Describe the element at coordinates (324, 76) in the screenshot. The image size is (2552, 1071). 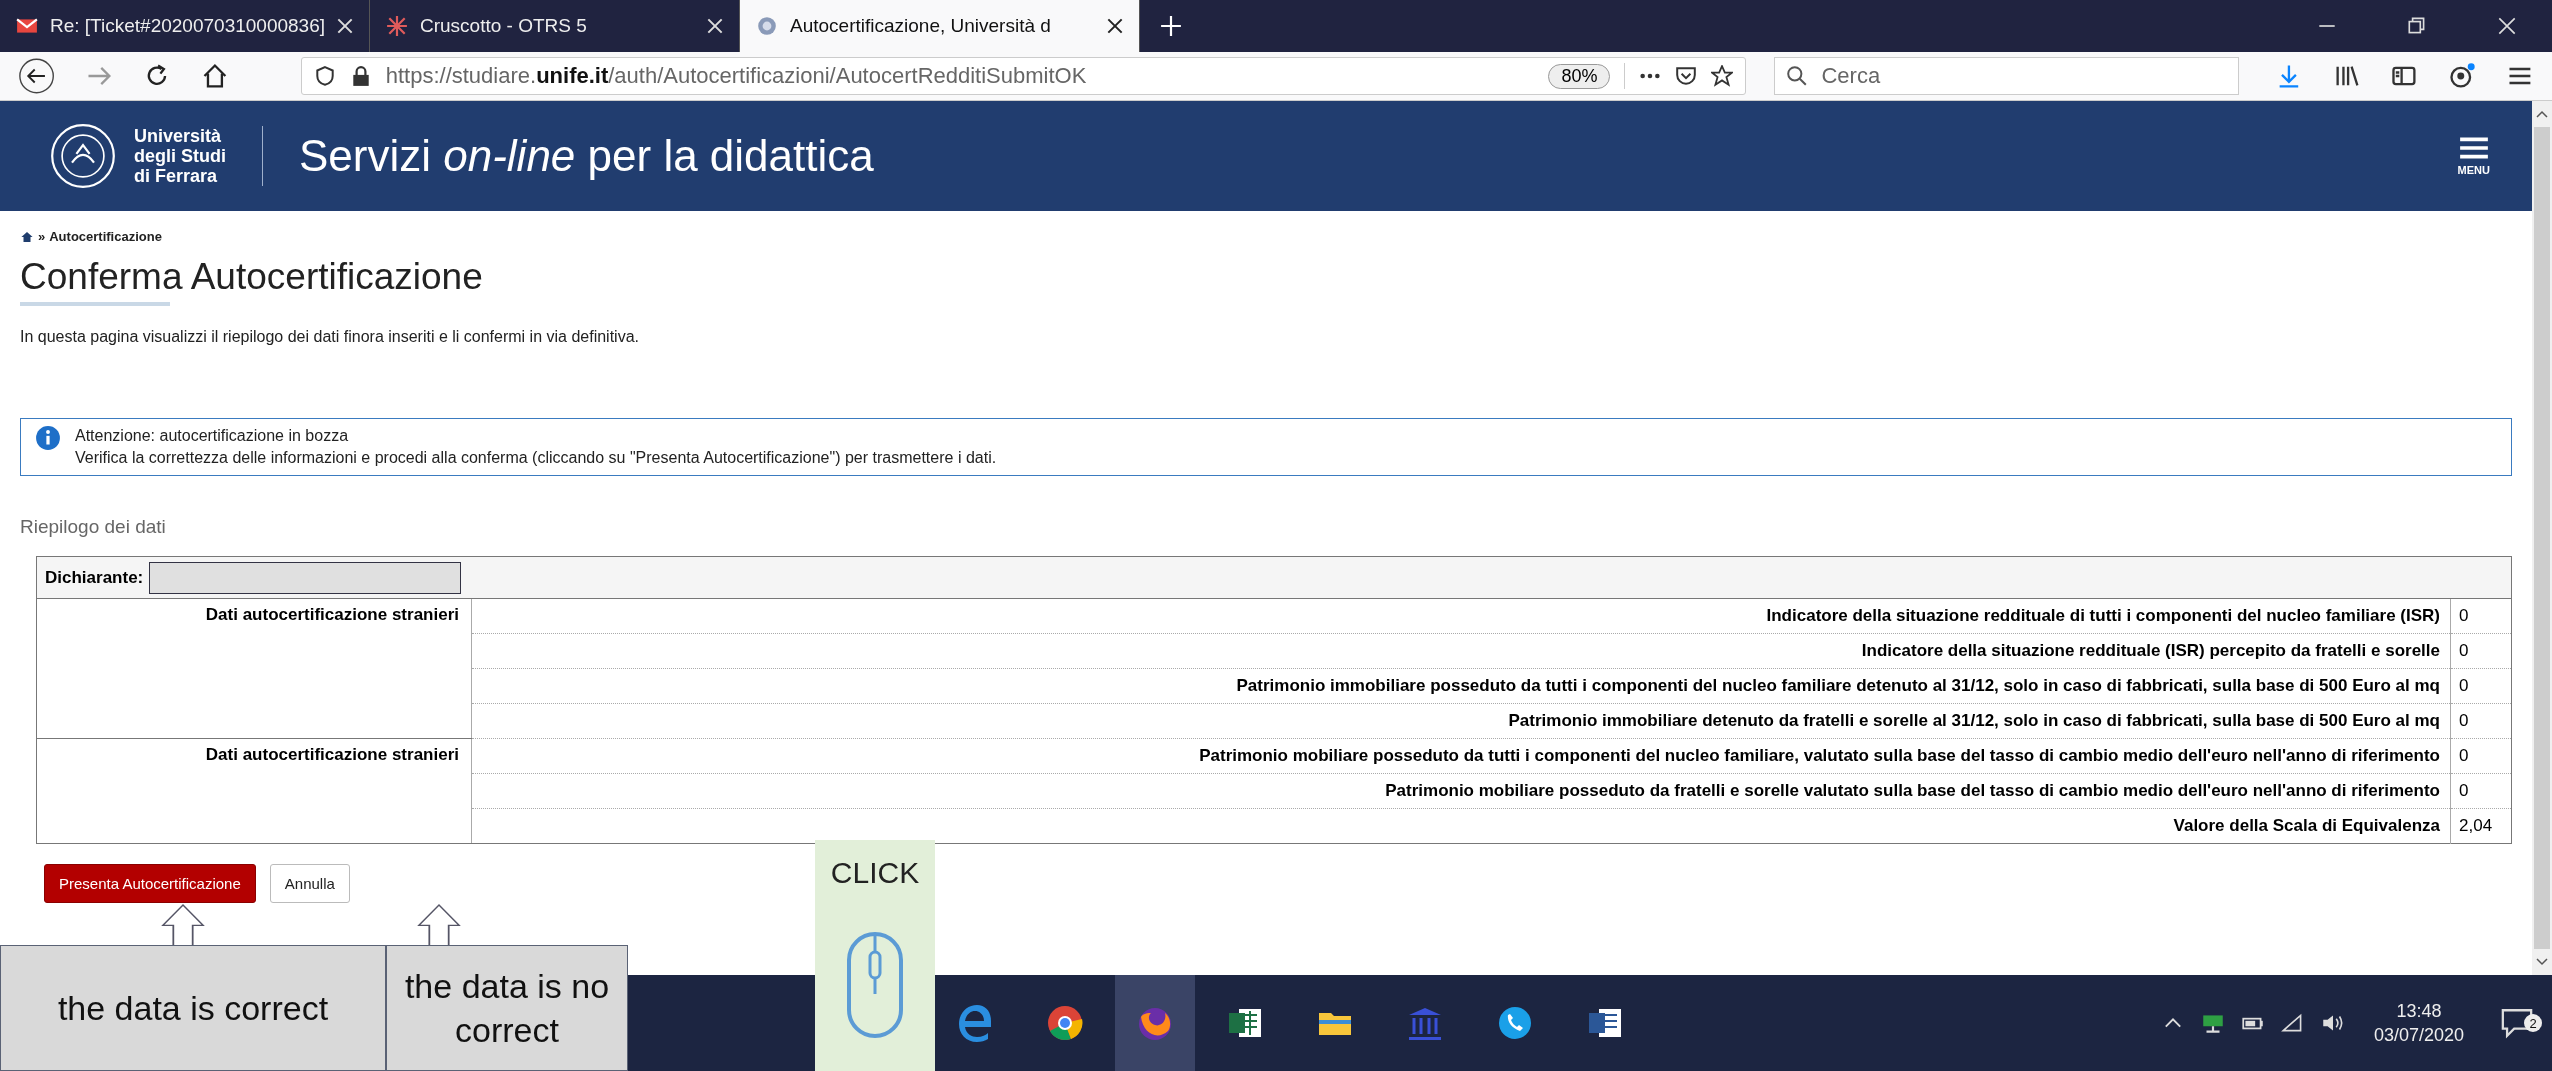
I see `shield-icon` at that location.